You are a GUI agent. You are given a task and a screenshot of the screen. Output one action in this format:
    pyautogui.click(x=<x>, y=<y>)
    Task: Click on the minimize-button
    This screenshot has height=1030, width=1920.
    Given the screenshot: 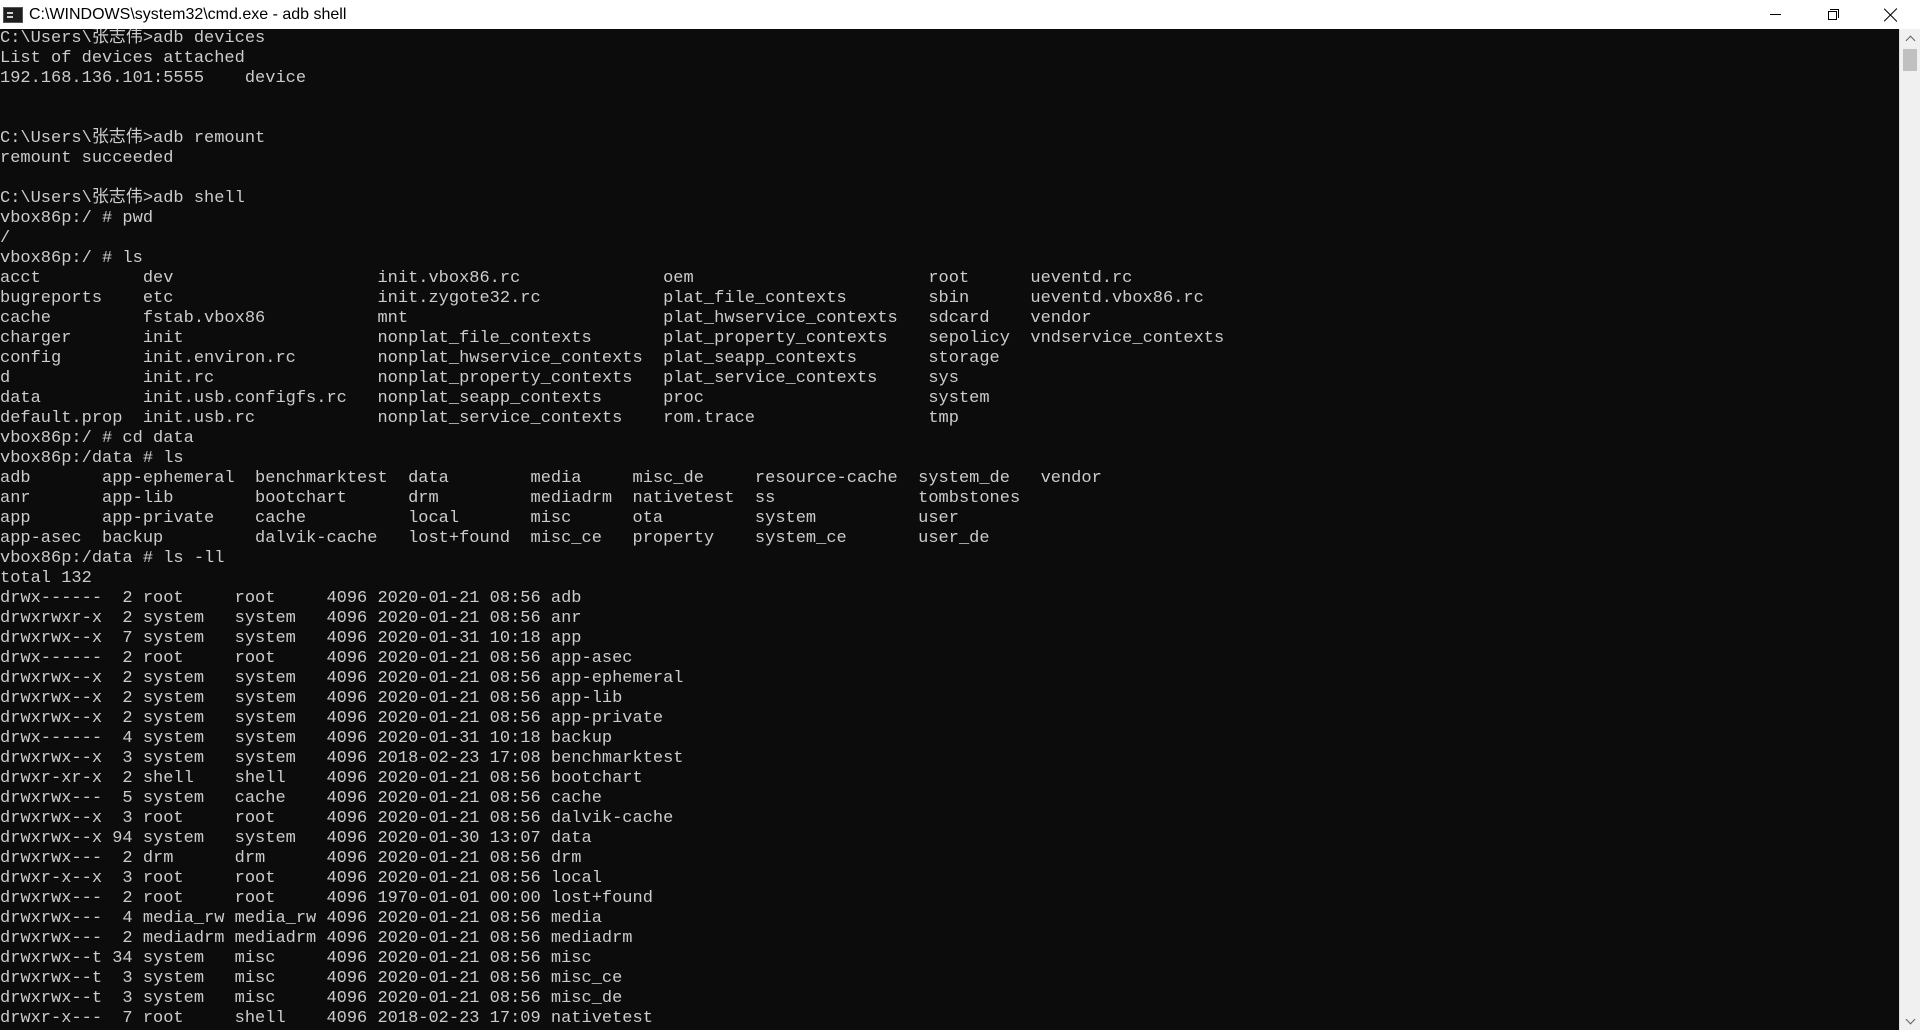 What is the action you would take?
    pyautogui.click(x=1775, y=14)
    